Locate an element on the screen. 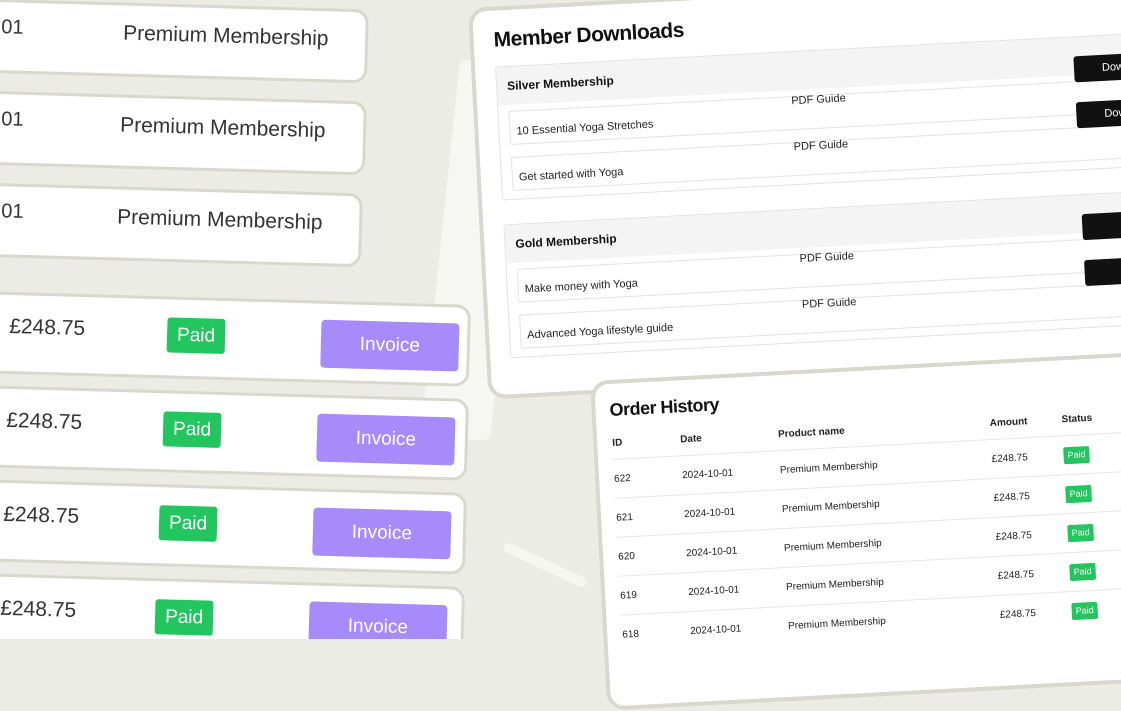 Image resolution: width=1121 pixels, height=711 pixels. order-id: 620 is located at coordinates (651, 555).